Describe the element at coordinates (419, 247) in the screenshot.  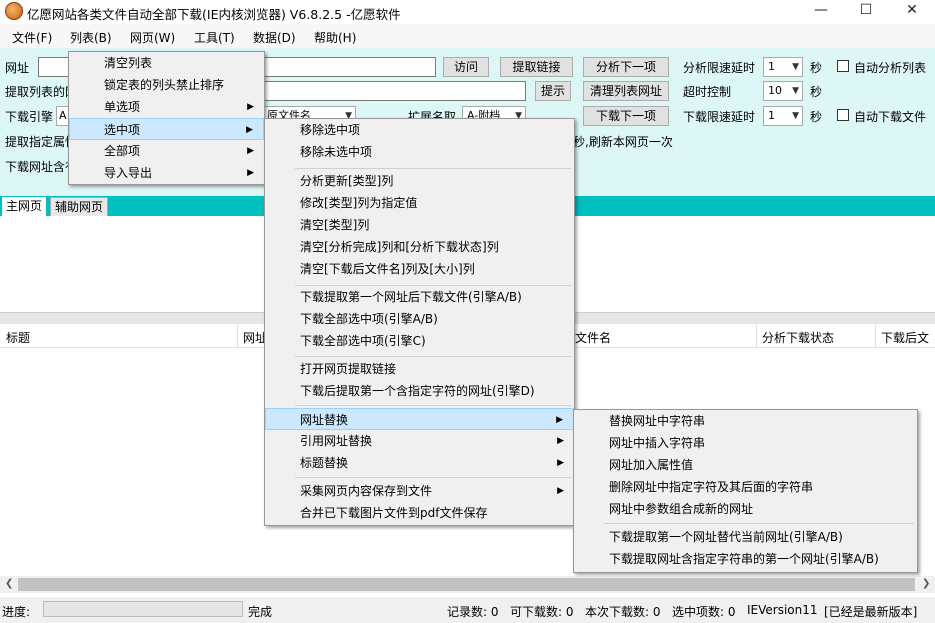
I see `menu-item-clear-analysis: 清空[分析完成]列和[分析下载状态]列` at that location.